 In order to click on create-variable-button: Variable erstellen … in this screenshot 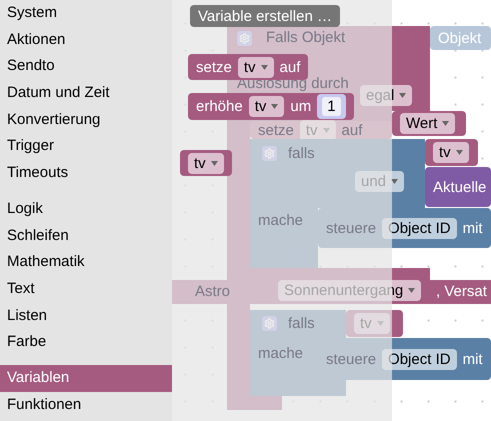, I will do `click(265, 16)`.